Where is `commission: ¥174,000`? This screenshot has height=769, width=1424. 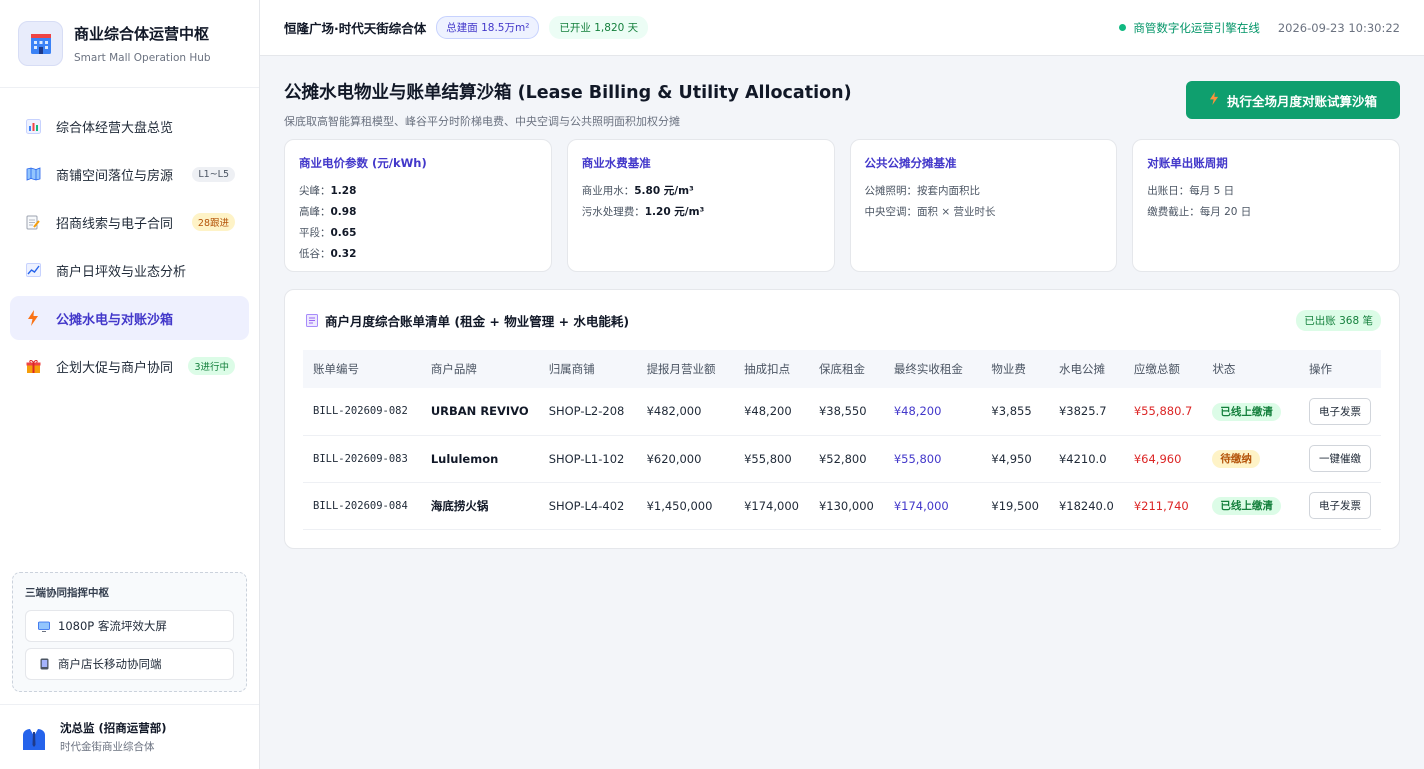 commission: ¥174,000 is located at coordinates (771, 506).